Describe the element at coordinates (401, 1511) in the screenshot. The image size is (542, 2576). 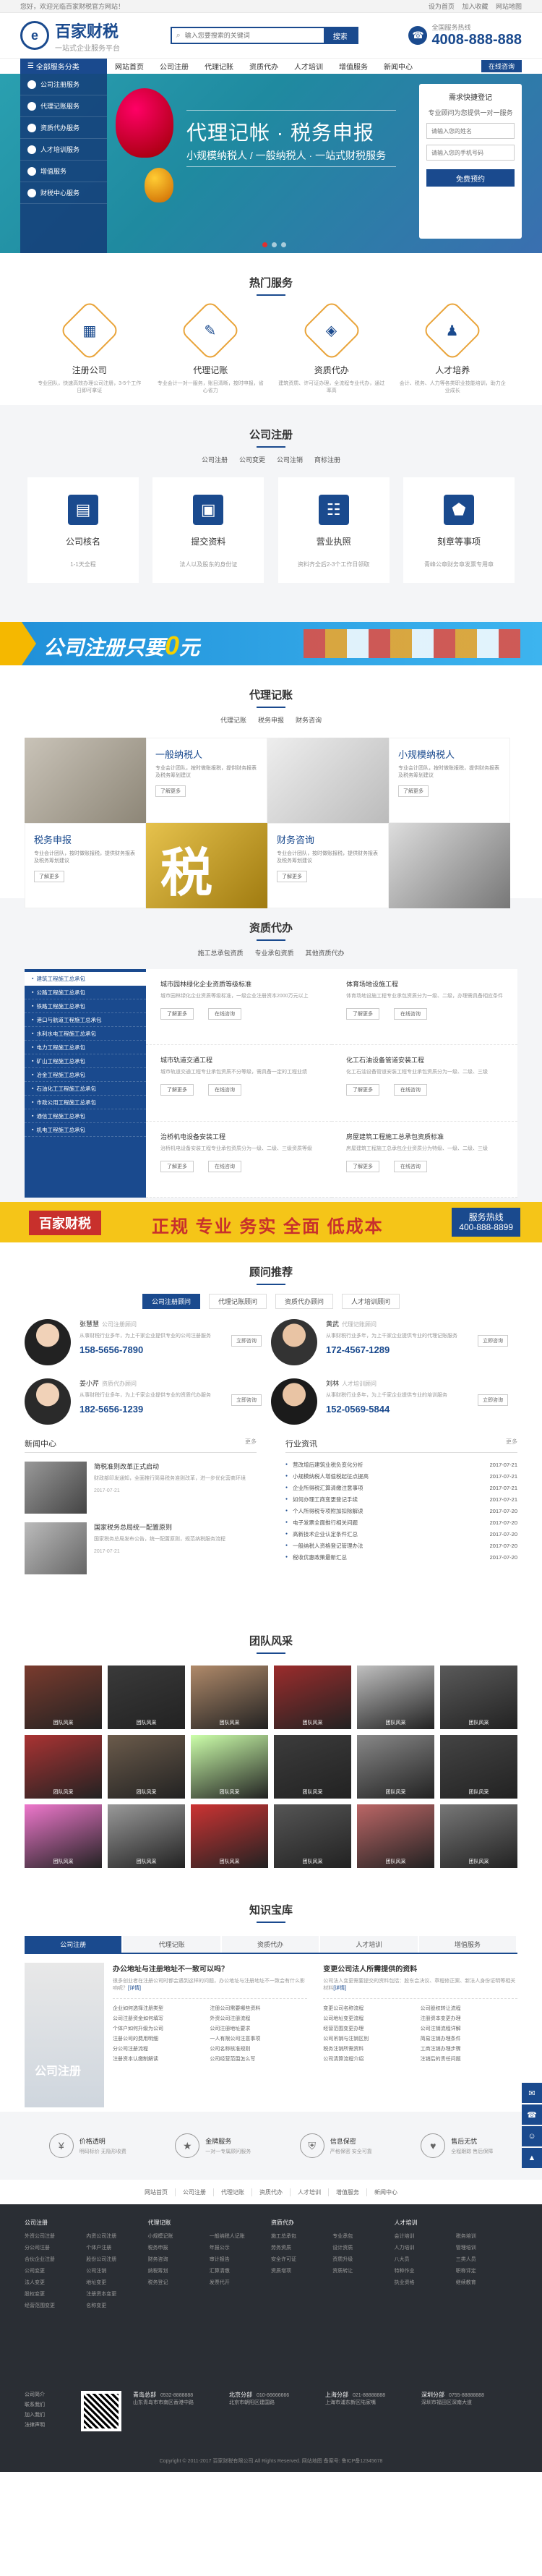
I see `industry-item: 个人所得税专项附加扣除解读2017-07-20` at that location.